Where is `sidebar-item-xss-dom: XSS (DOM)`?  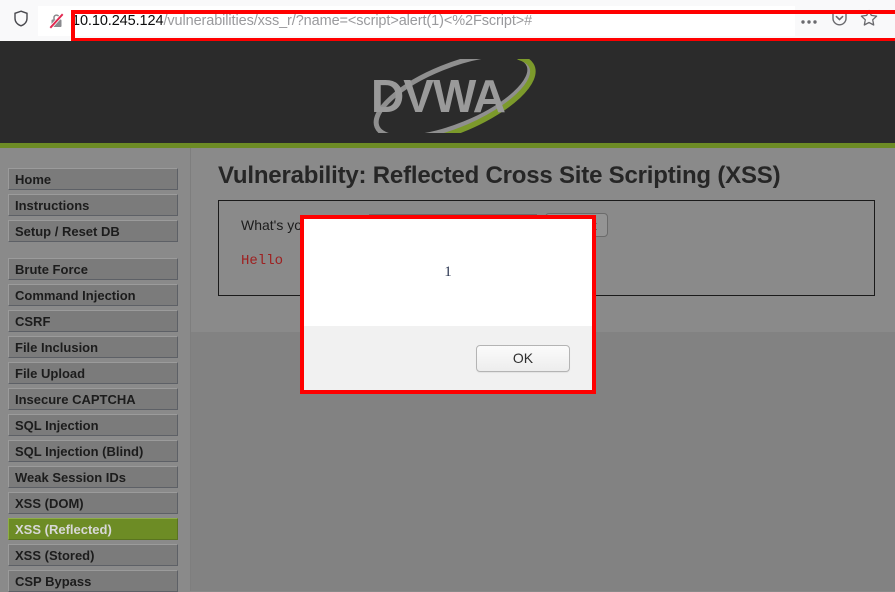 sidebar-item-xss-dom: XSS (DOM) is located at coordinates (93, 503).